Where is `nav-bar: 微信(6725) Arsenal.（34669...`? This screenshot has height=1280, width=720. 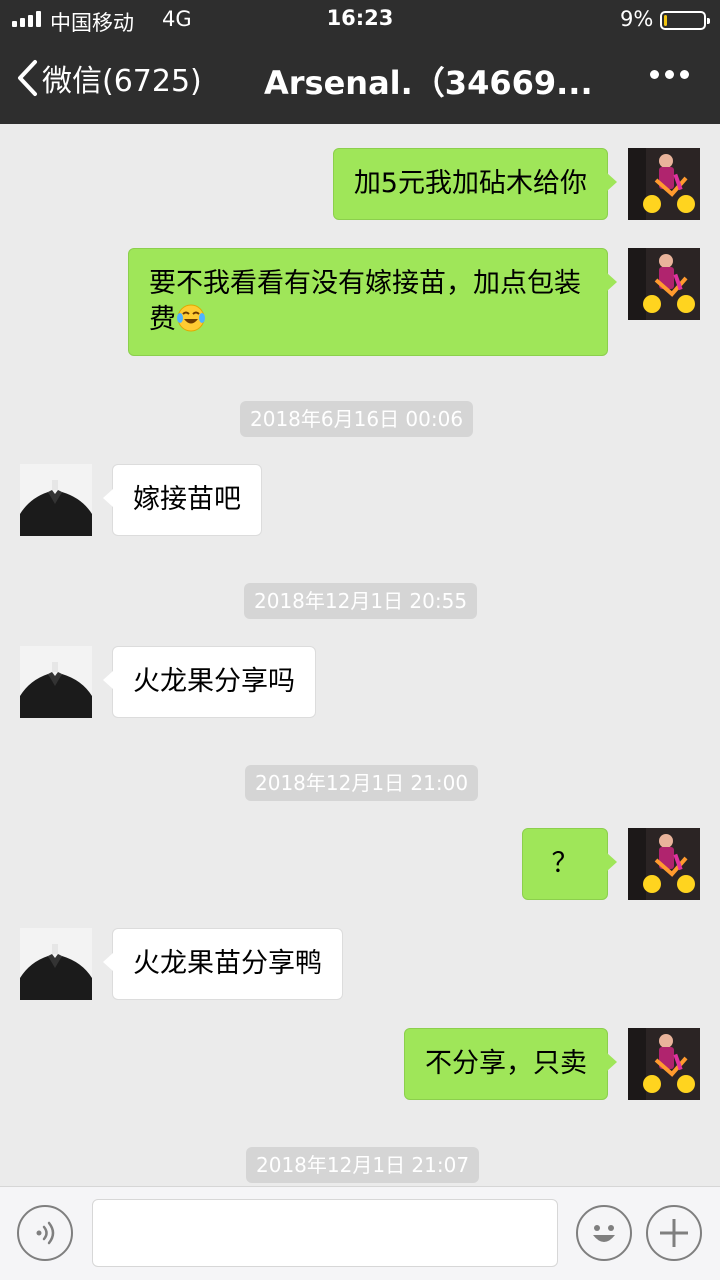 nav-bar: 微信(6725) Arsenal.（34669... is located at coordinates (360, 82).